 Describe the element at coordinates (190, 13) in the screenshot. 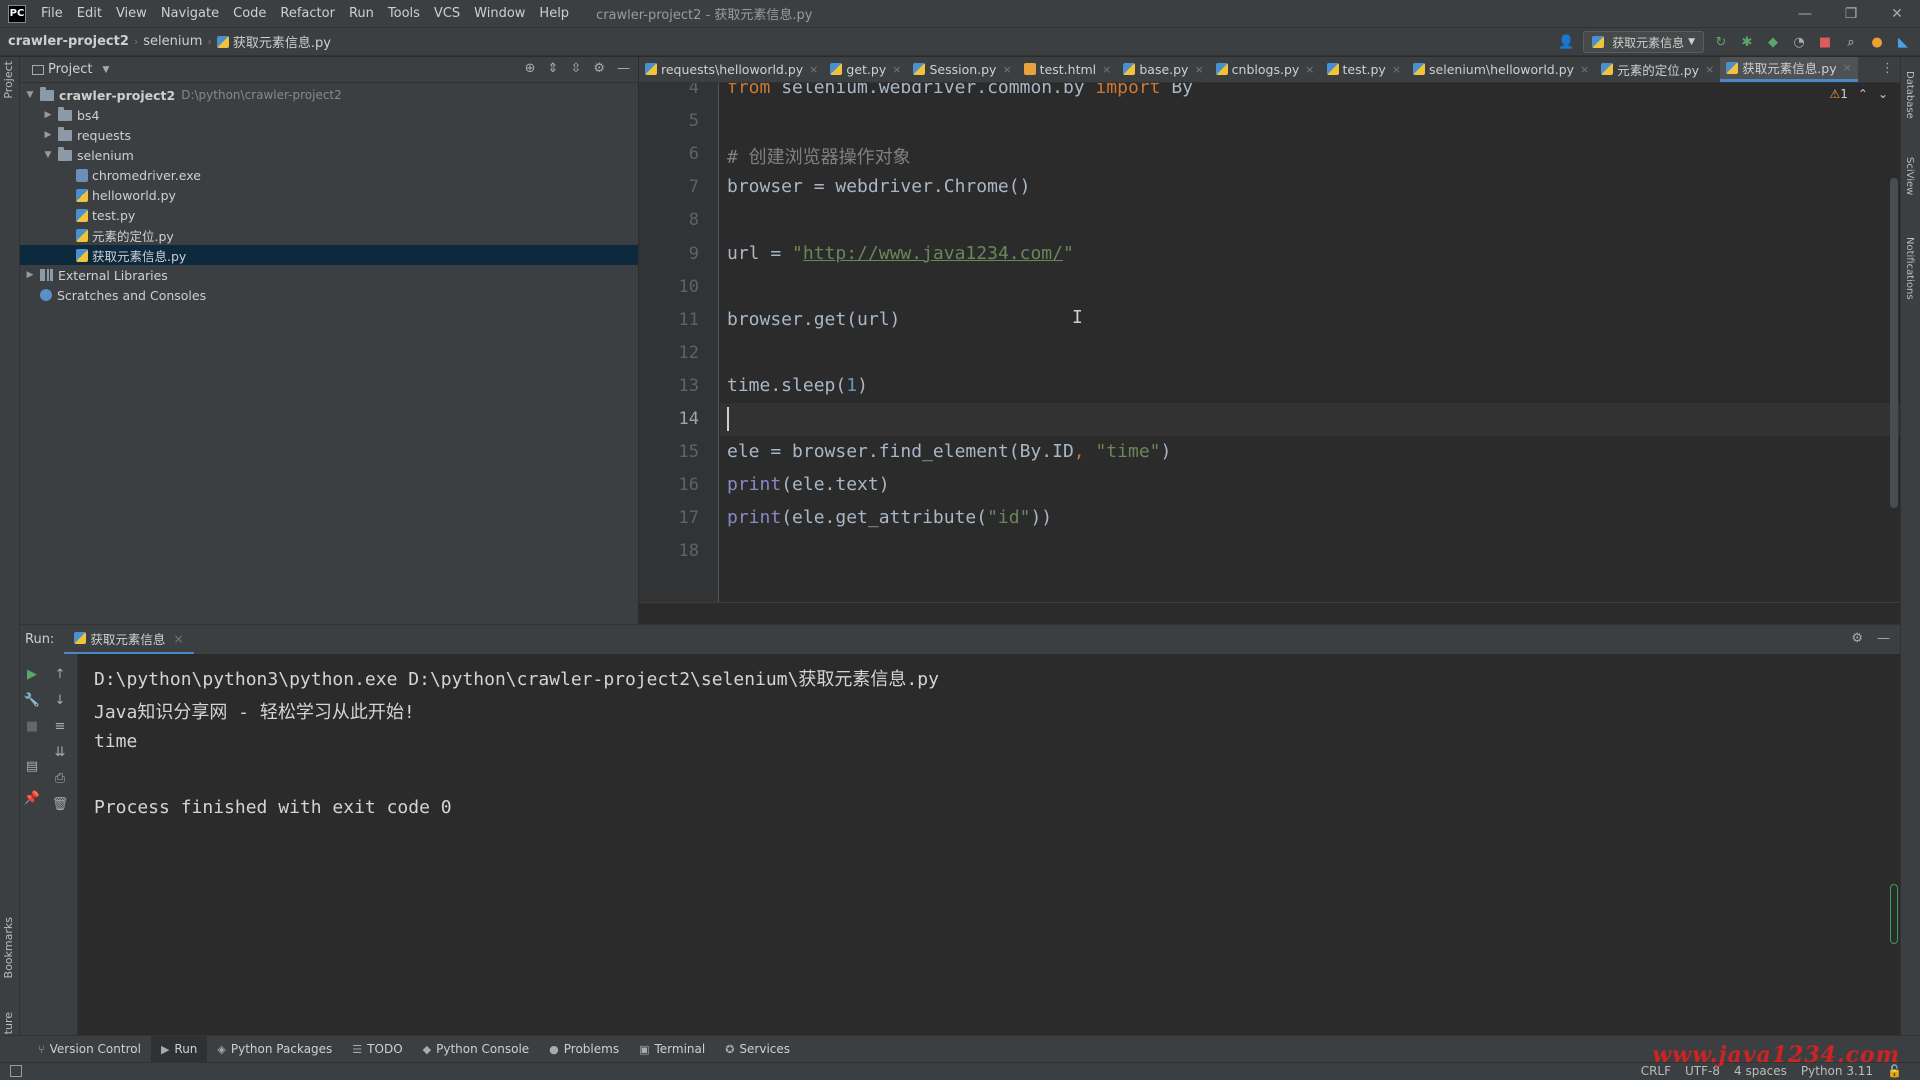

I see `menu-navigate: Navigate` at that location.